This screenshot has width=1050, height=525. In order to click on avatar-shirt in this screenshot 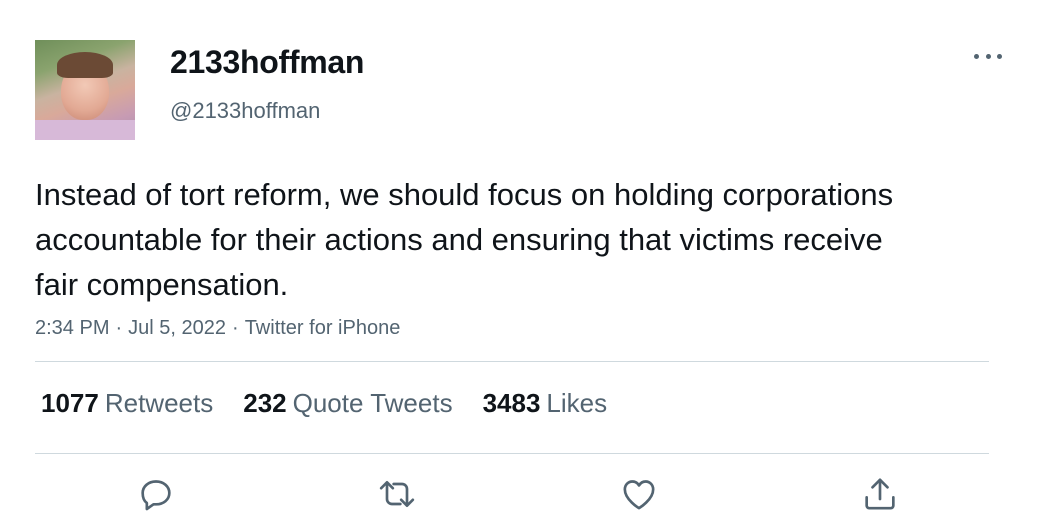, I will do `click(85, 130)`.